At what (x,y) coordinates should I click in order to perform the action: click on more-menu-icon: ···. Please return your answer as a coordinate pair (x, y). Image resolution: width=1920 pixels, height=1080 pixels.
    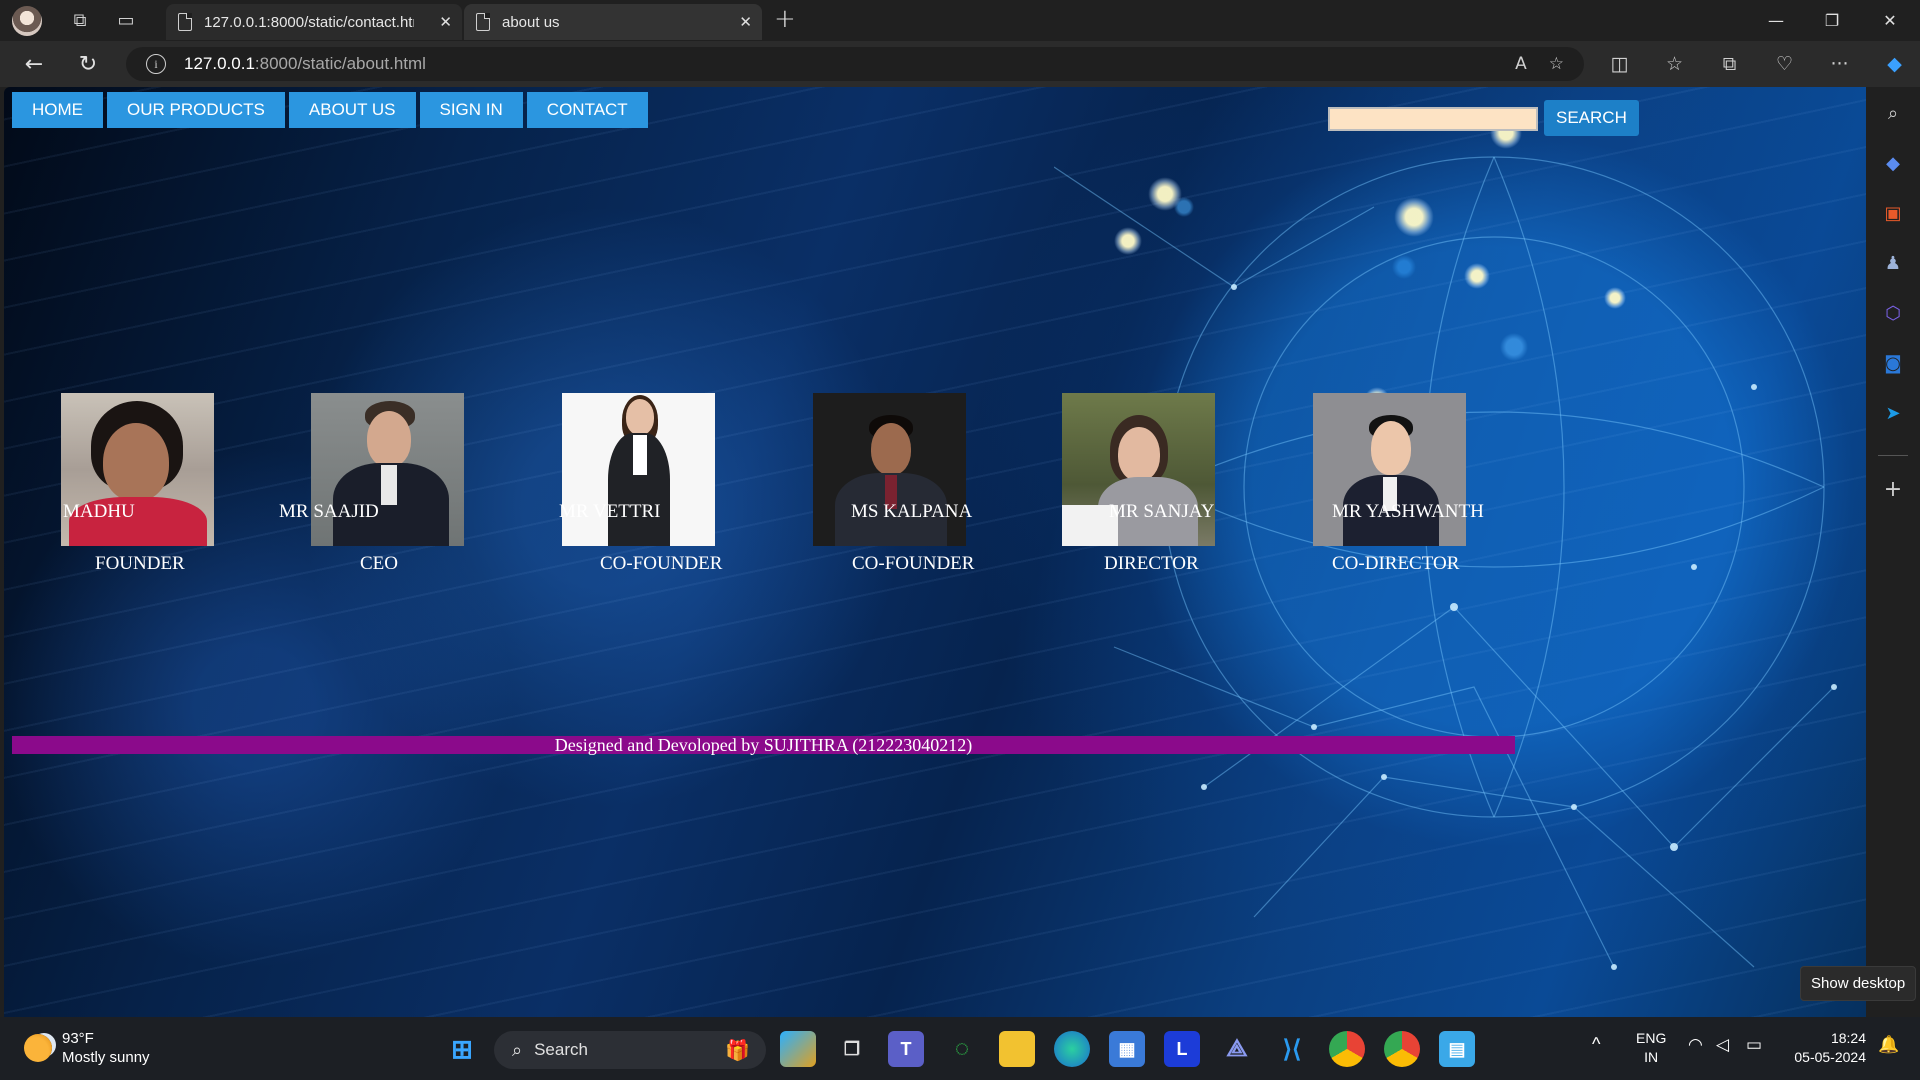
    Looking at the image, I should click on (1839, 64).